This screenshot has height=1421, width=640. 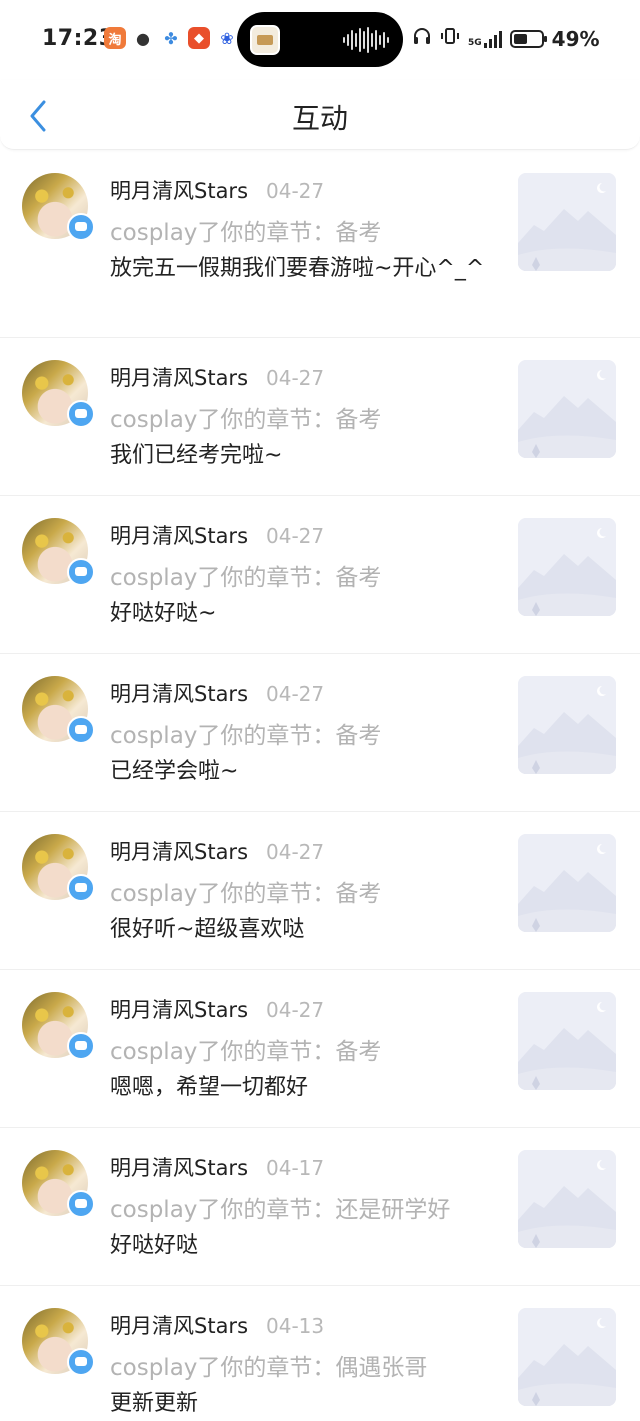 I want to click on comment-text: 很好听~超级喜欢哒, so click(x=300, y=930).